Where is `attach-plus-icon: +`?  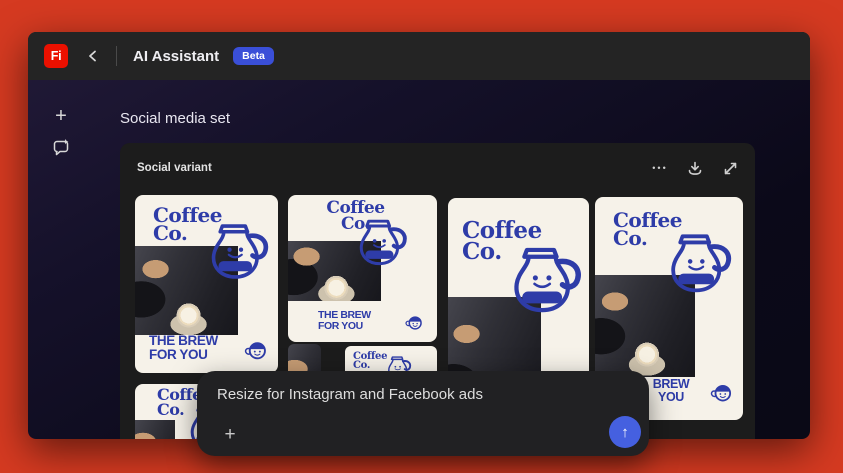
attach-plus-icon: + is located at coordinates (230, 434).